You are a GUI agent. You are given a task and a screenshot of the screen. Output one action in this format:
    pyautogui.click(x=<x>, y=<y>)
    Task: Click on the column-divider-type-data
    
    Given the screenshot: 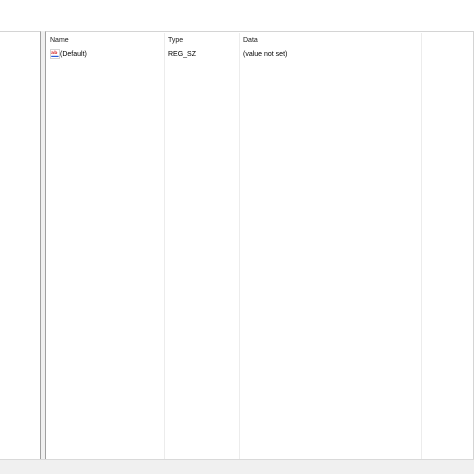 What is the action you would take?
    pyautogui.click(x=239, y=246)
    